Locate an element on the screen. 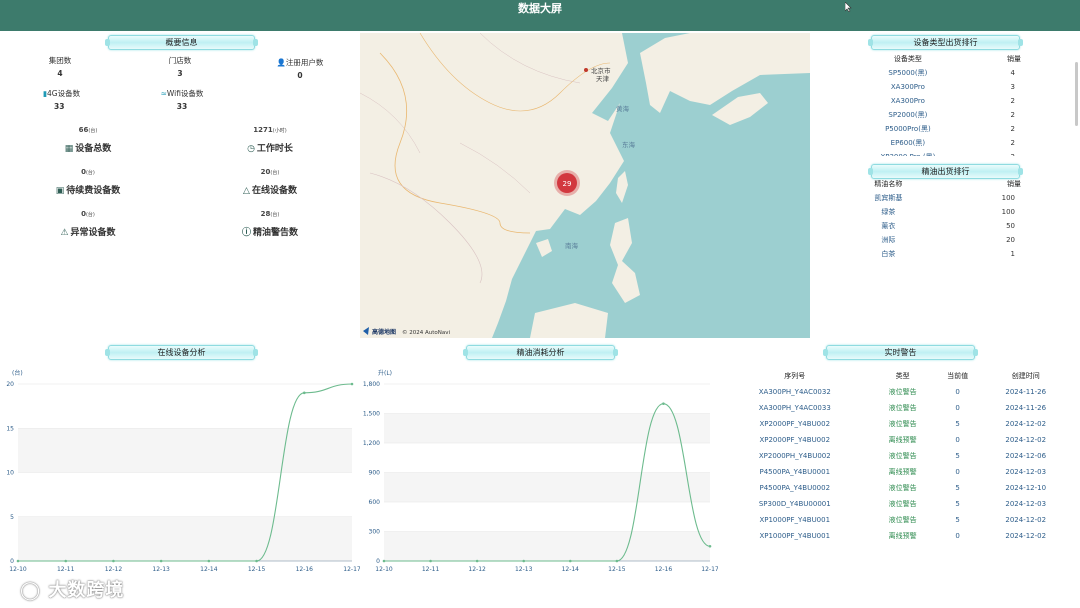 This screenshot has width=1080, height=608. device-rank-row: SP5000(黑) 4 is located at coordinates (940, 73).